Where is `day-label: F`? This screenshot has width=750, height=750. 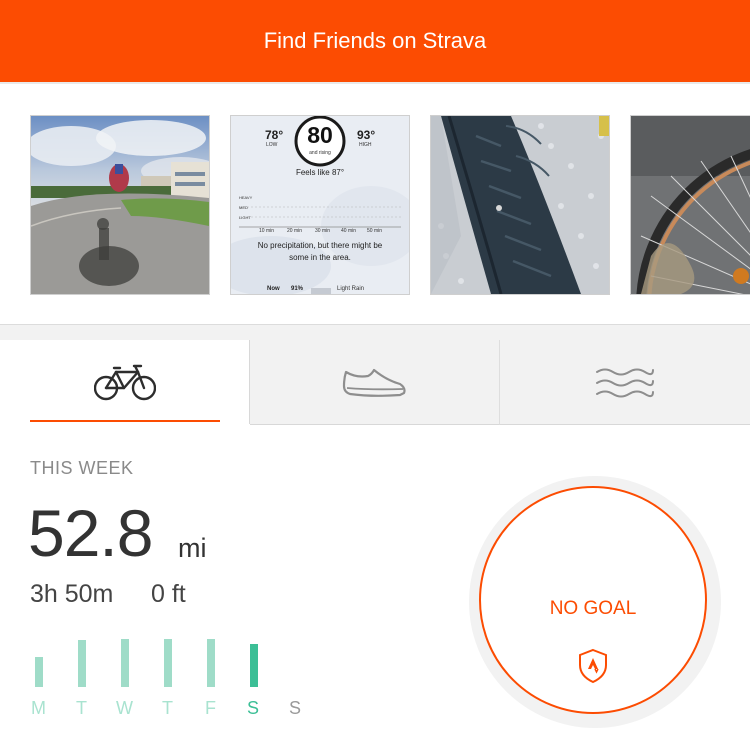
day-label: F is located at coordinates (210, 708).